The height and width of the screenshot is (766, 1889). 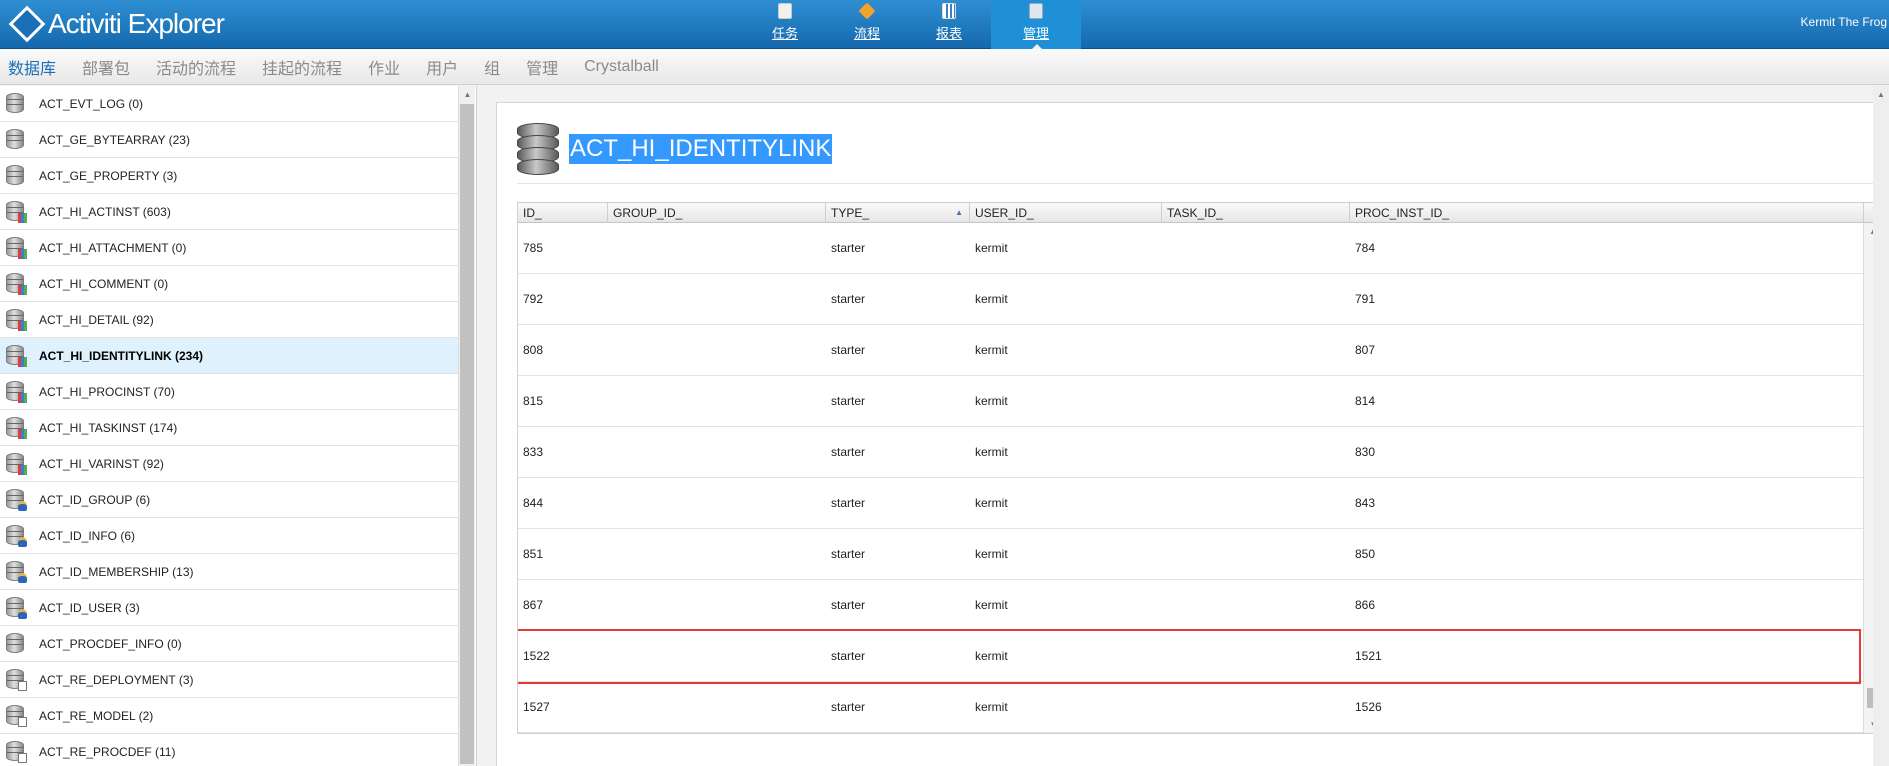 I want to click on table-list-item: ACT_RE_DEPLOYMENT (3), so click(x=229, y=680).